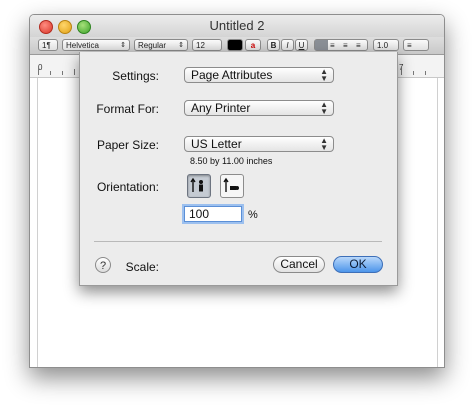 The image size is (474, 416). What do you see at coordinates (213, 214) in the screenshot?
I see `scale-input: 100` at bounding box center [213, 214].